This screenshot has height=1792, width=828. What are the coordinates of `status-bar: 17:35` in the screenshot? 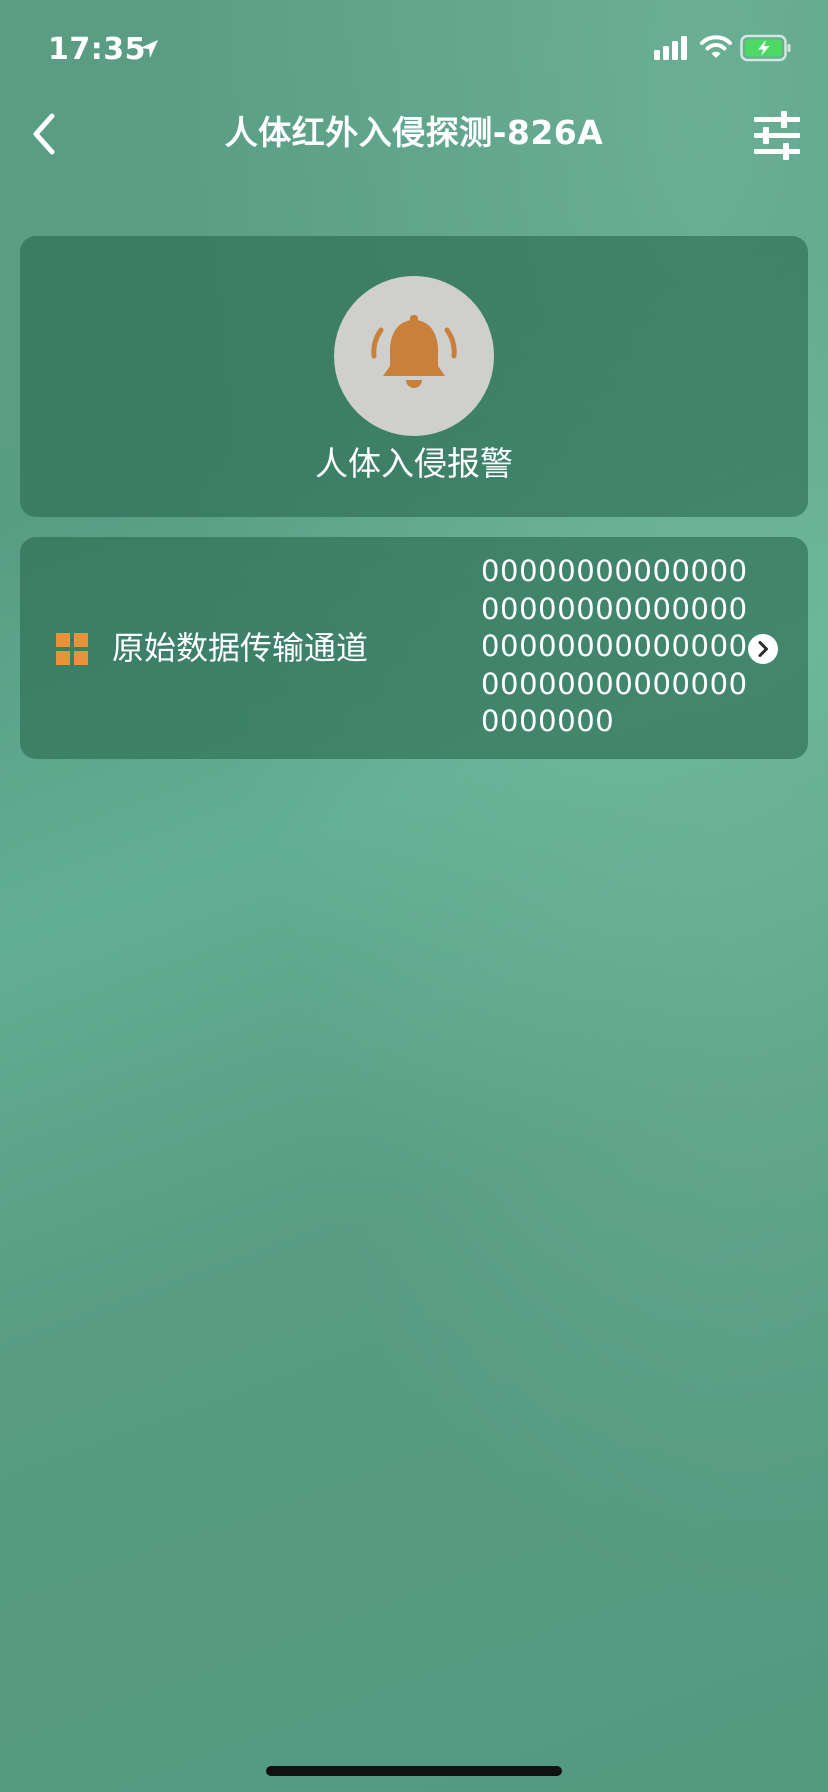 It's located at (414, 50).